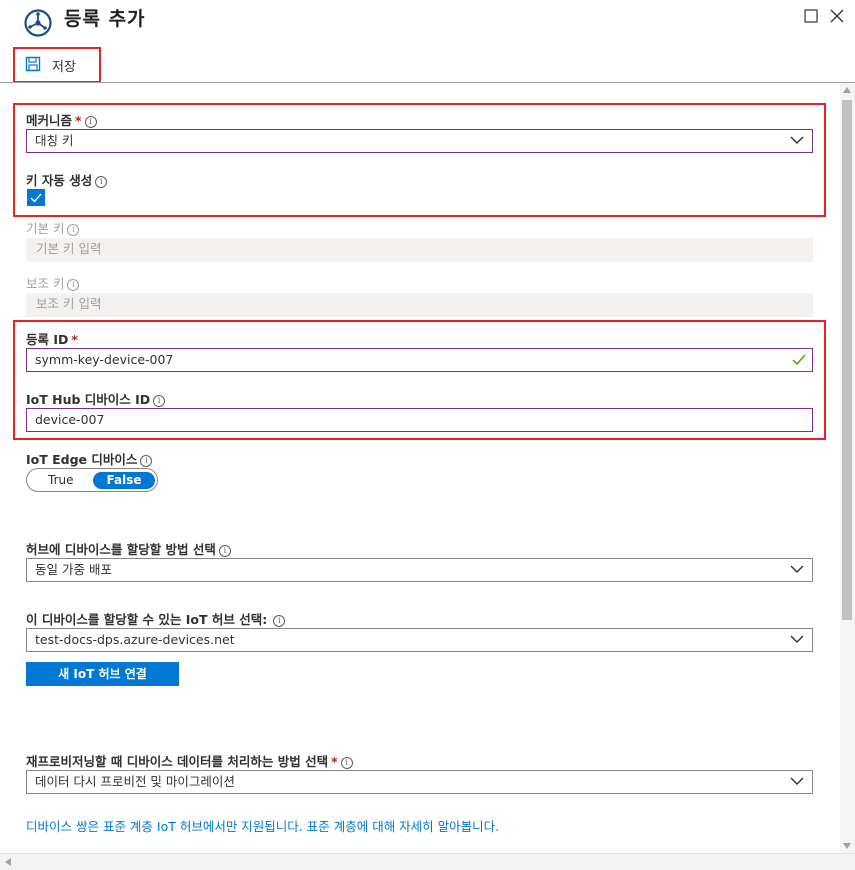 The height and width of the screenshot is (870, 855). Describe the element at coordinates (419, 640) in the screenshot. I see `assign-hub-dropdown: test-docs-dps.azure-devices.net` at that location.